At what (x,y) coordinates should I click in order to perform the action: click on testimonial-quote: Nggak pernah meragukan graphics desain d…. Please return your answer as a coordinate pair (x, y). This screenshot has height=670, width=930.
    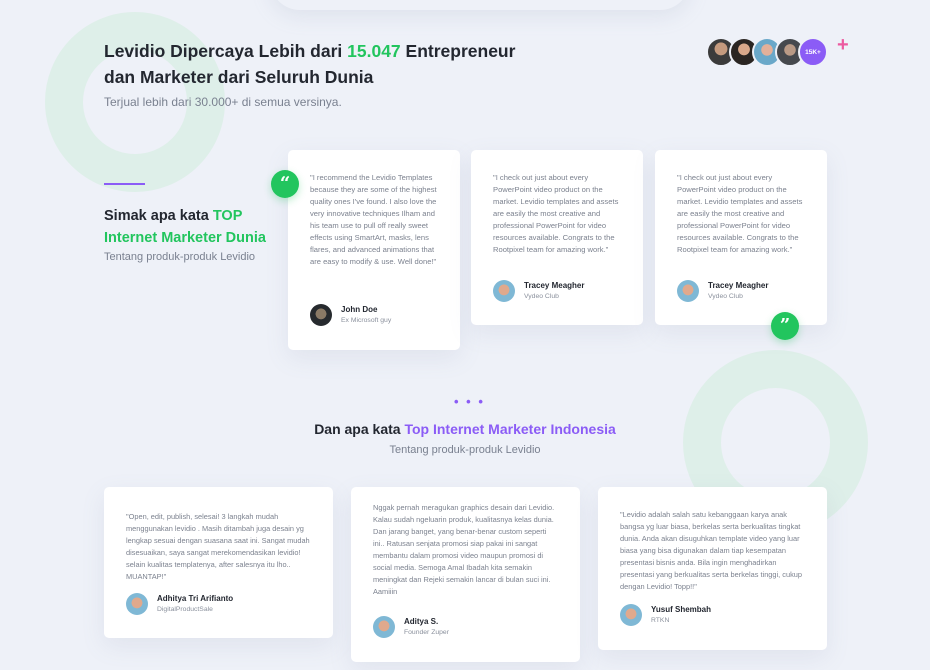
    Looking at the image, I should click on (464, 549).